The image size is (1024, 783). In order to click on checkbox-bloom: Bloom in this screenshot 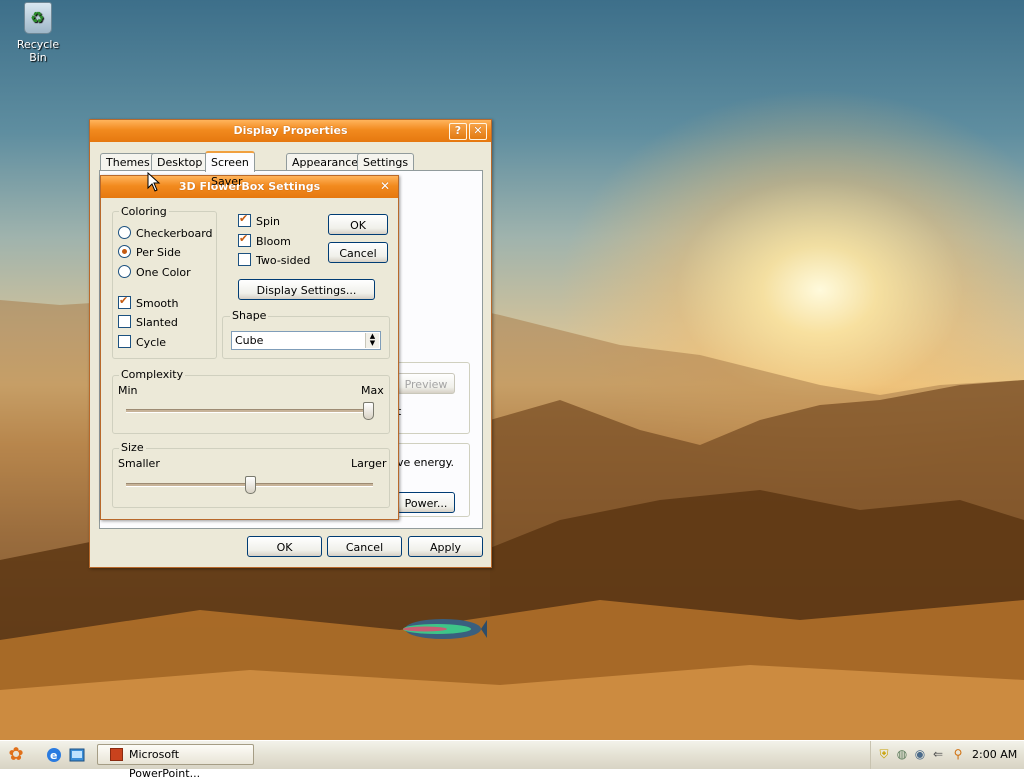, I will do `click(264, 240)`.